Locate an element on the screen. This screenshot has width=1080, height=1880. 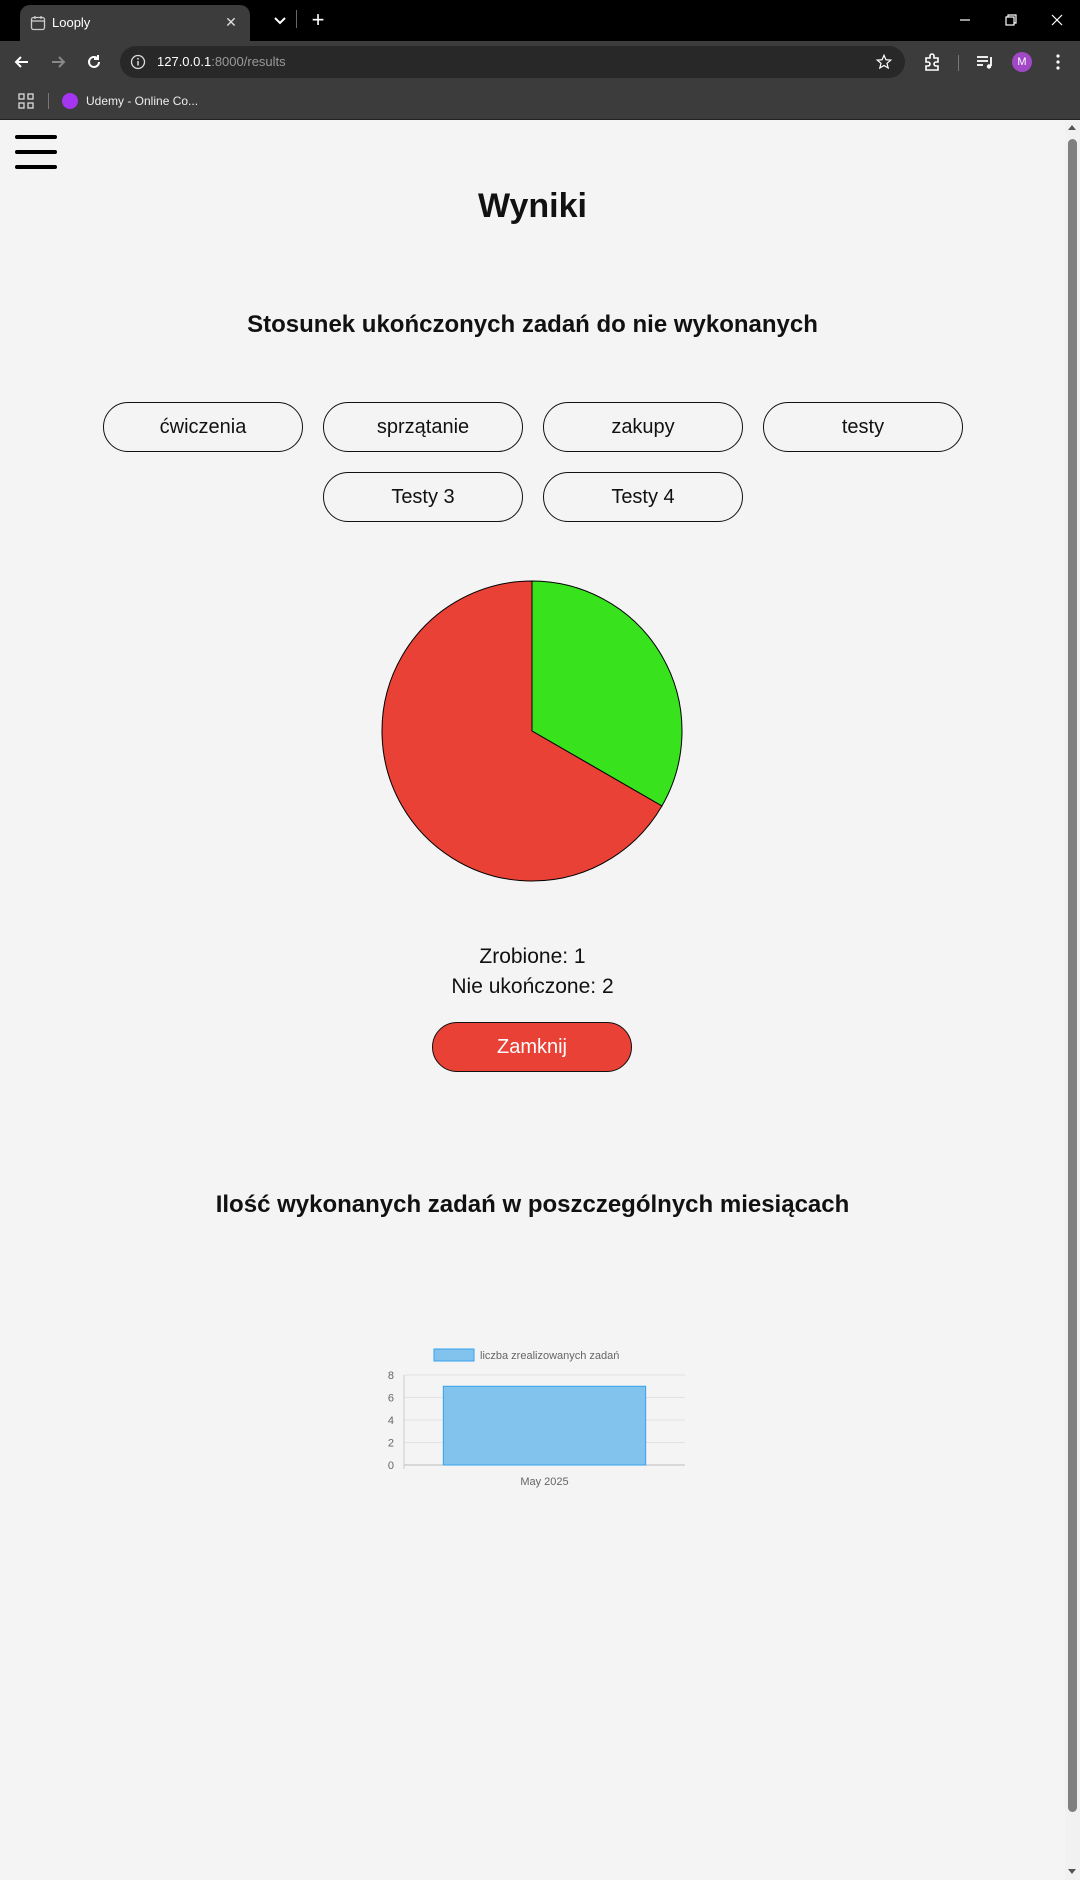
monthly-bar-chart: liczba zrealizowanych zadań 0 2 4 6 8 May 2025 is located at coordinates (536, 1418).